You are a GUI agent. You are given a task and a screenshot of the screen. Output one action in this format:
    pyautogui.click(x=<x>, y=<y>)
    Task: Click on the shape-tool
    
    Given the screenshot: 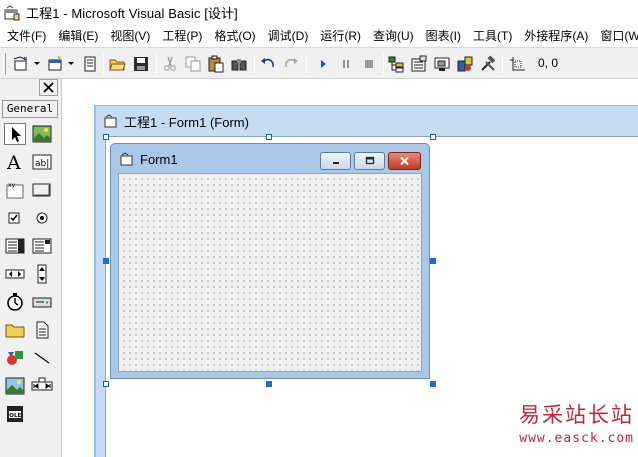 What is the action you would take?
    pyautogui.click(x=15, y=358)
    